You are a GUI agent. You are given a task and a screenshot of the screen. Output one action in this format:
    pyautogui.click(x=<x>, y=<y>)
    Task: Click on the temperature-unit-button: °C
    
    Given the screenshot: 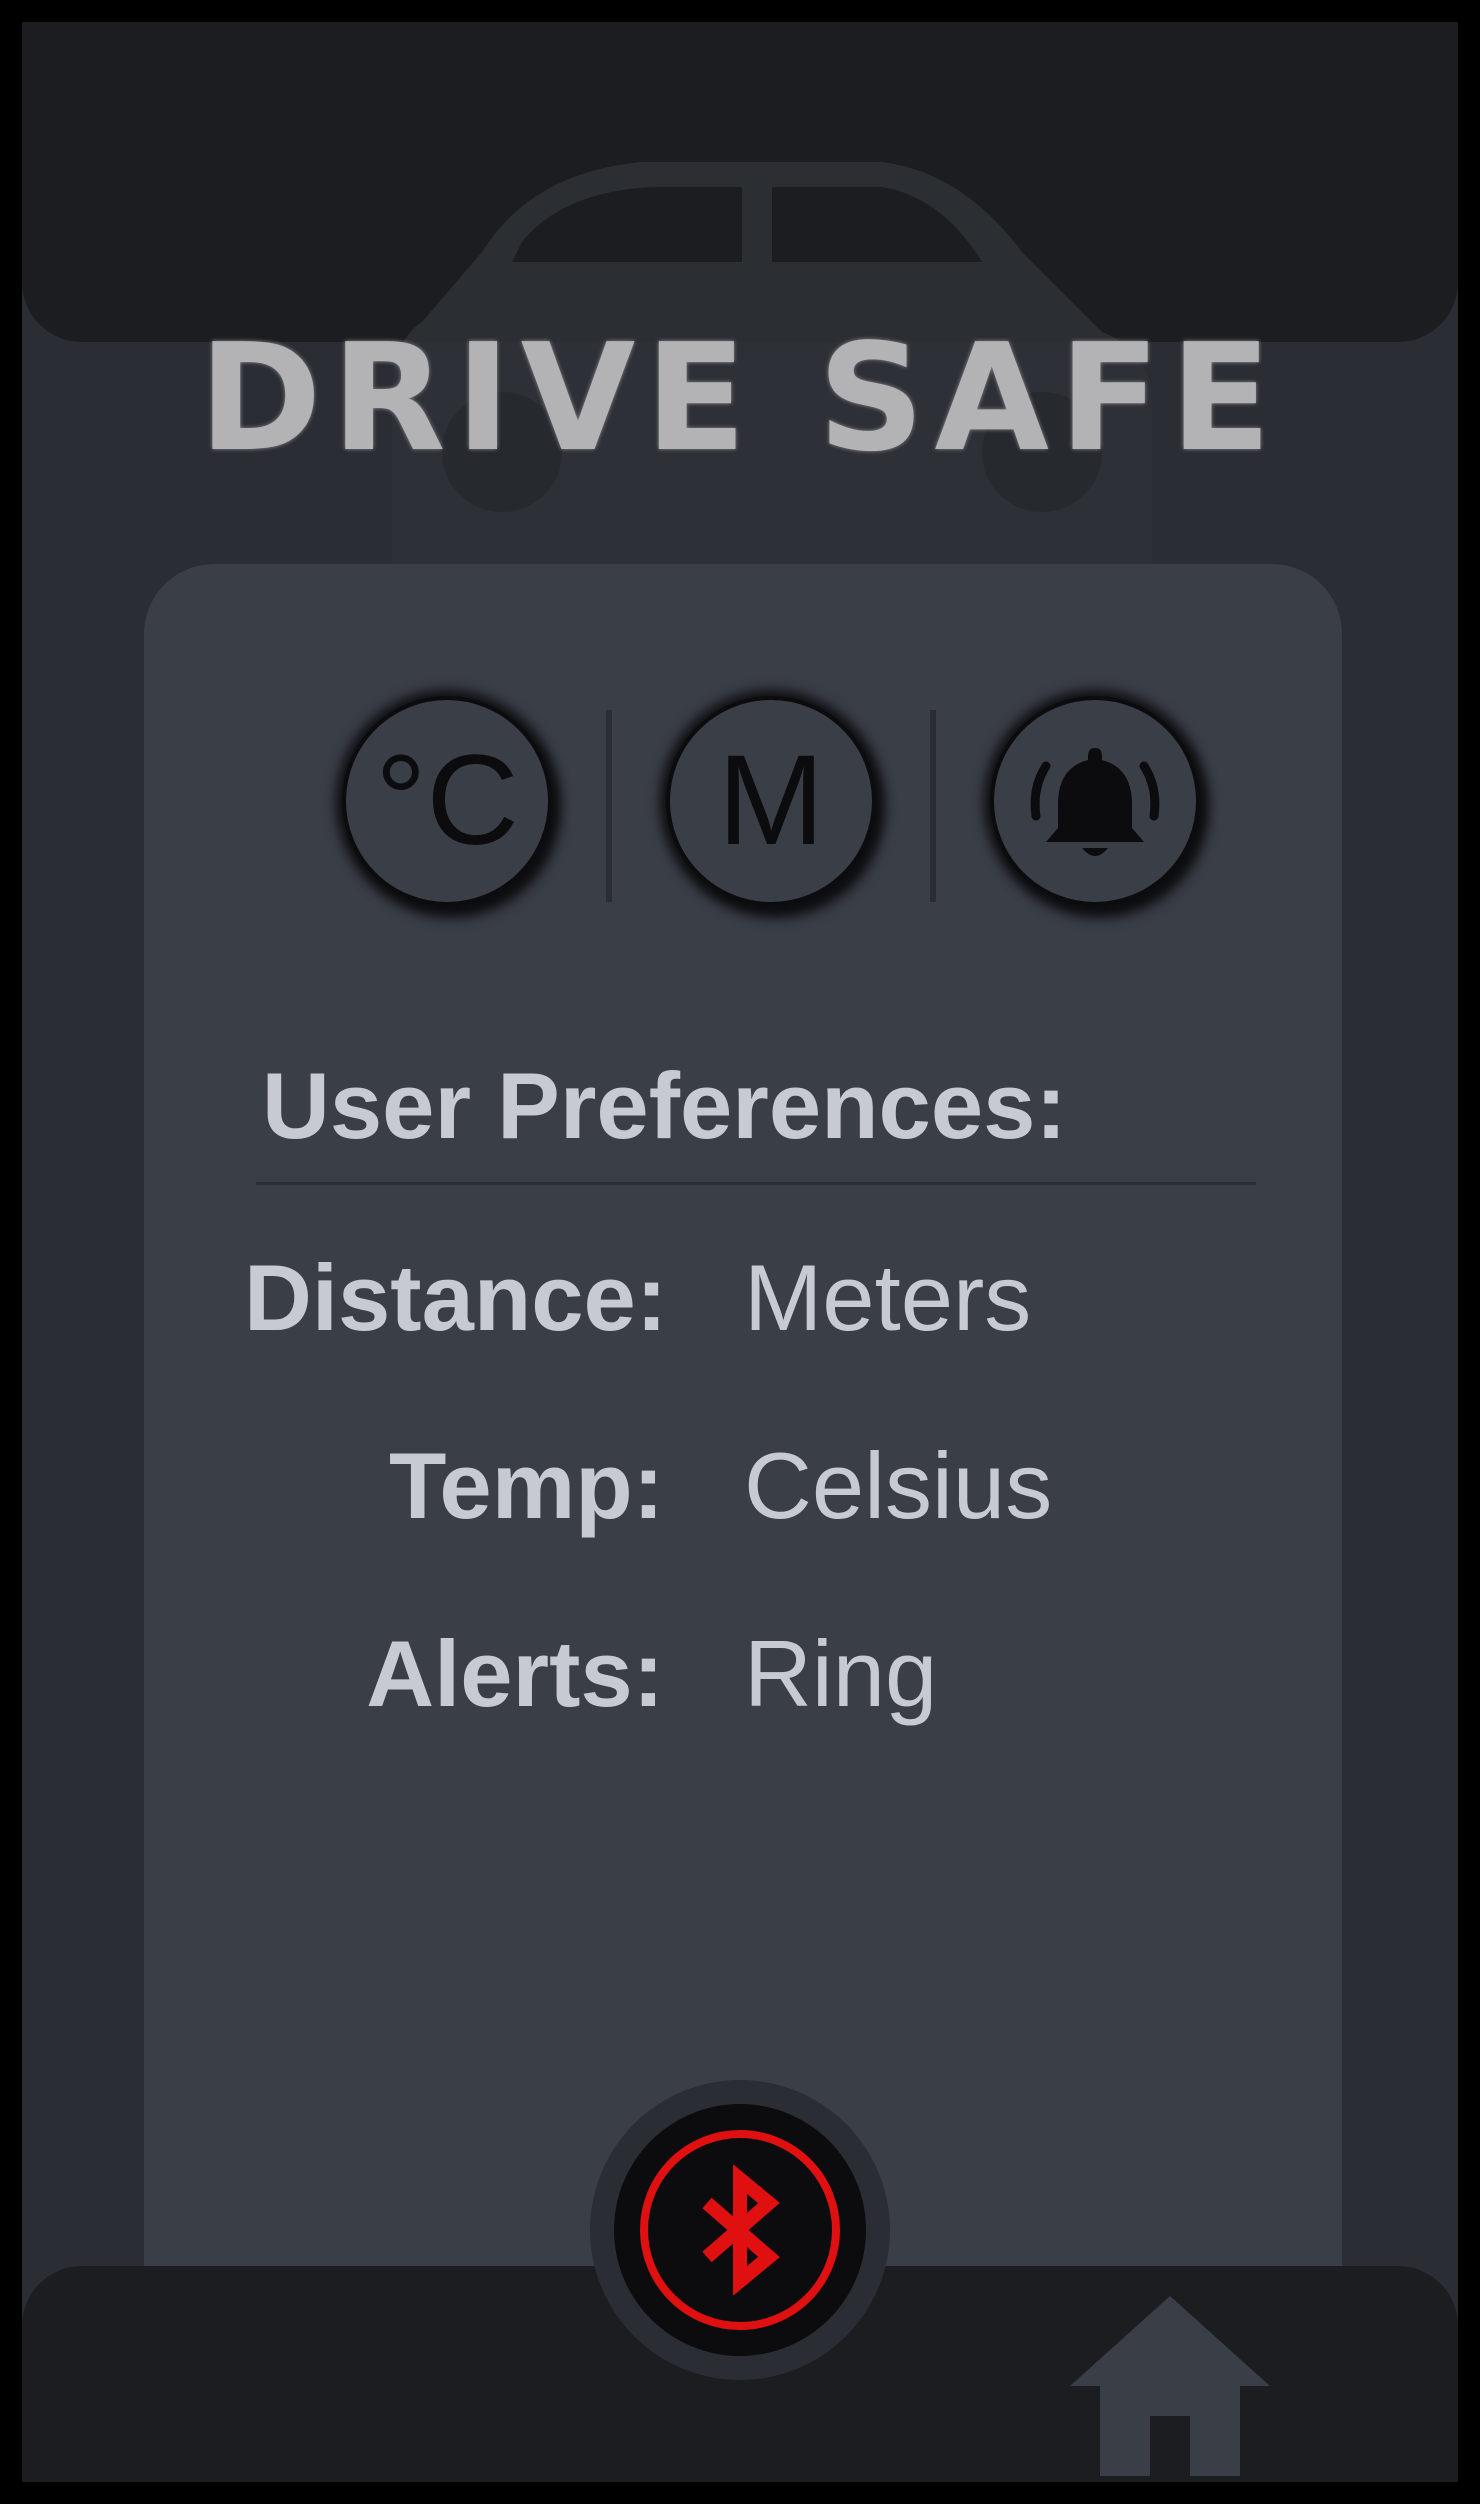 What is the action you would take?
    pyautogui.click(x=447, y=801)
    